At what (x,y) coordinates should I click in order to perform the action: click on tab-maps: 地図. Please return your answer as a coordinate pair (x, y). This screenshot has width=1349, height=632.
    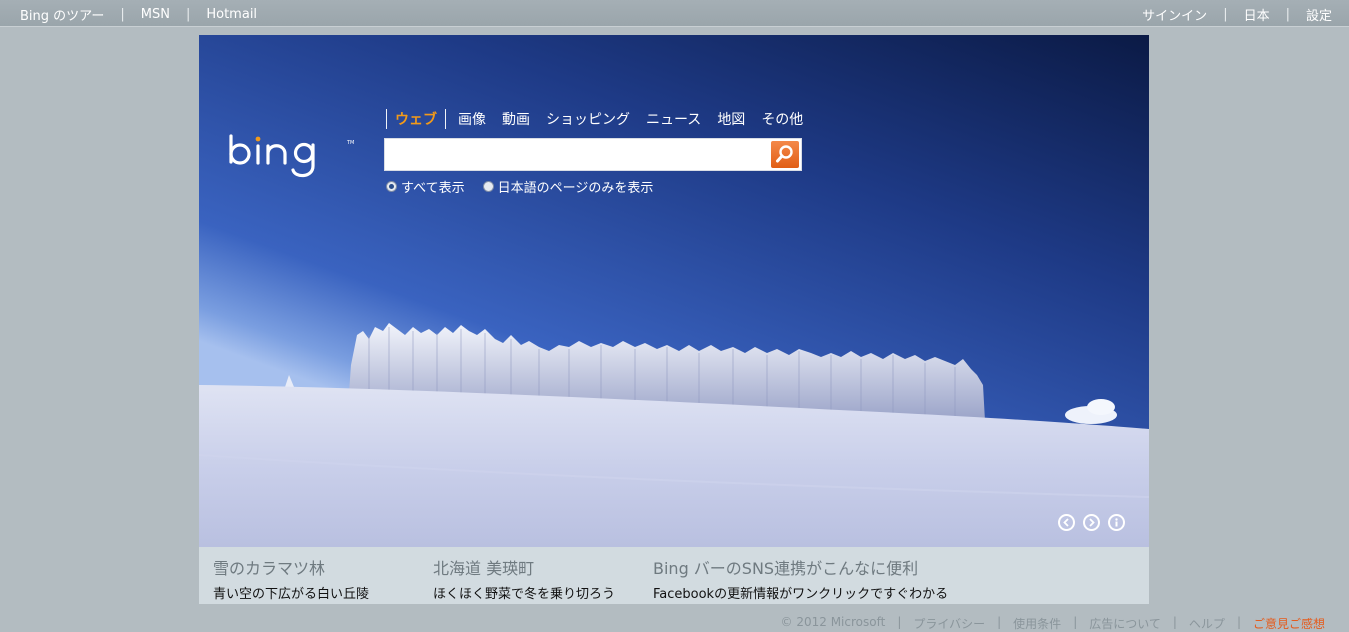
    Looking at the image, I should click on (731, 119).